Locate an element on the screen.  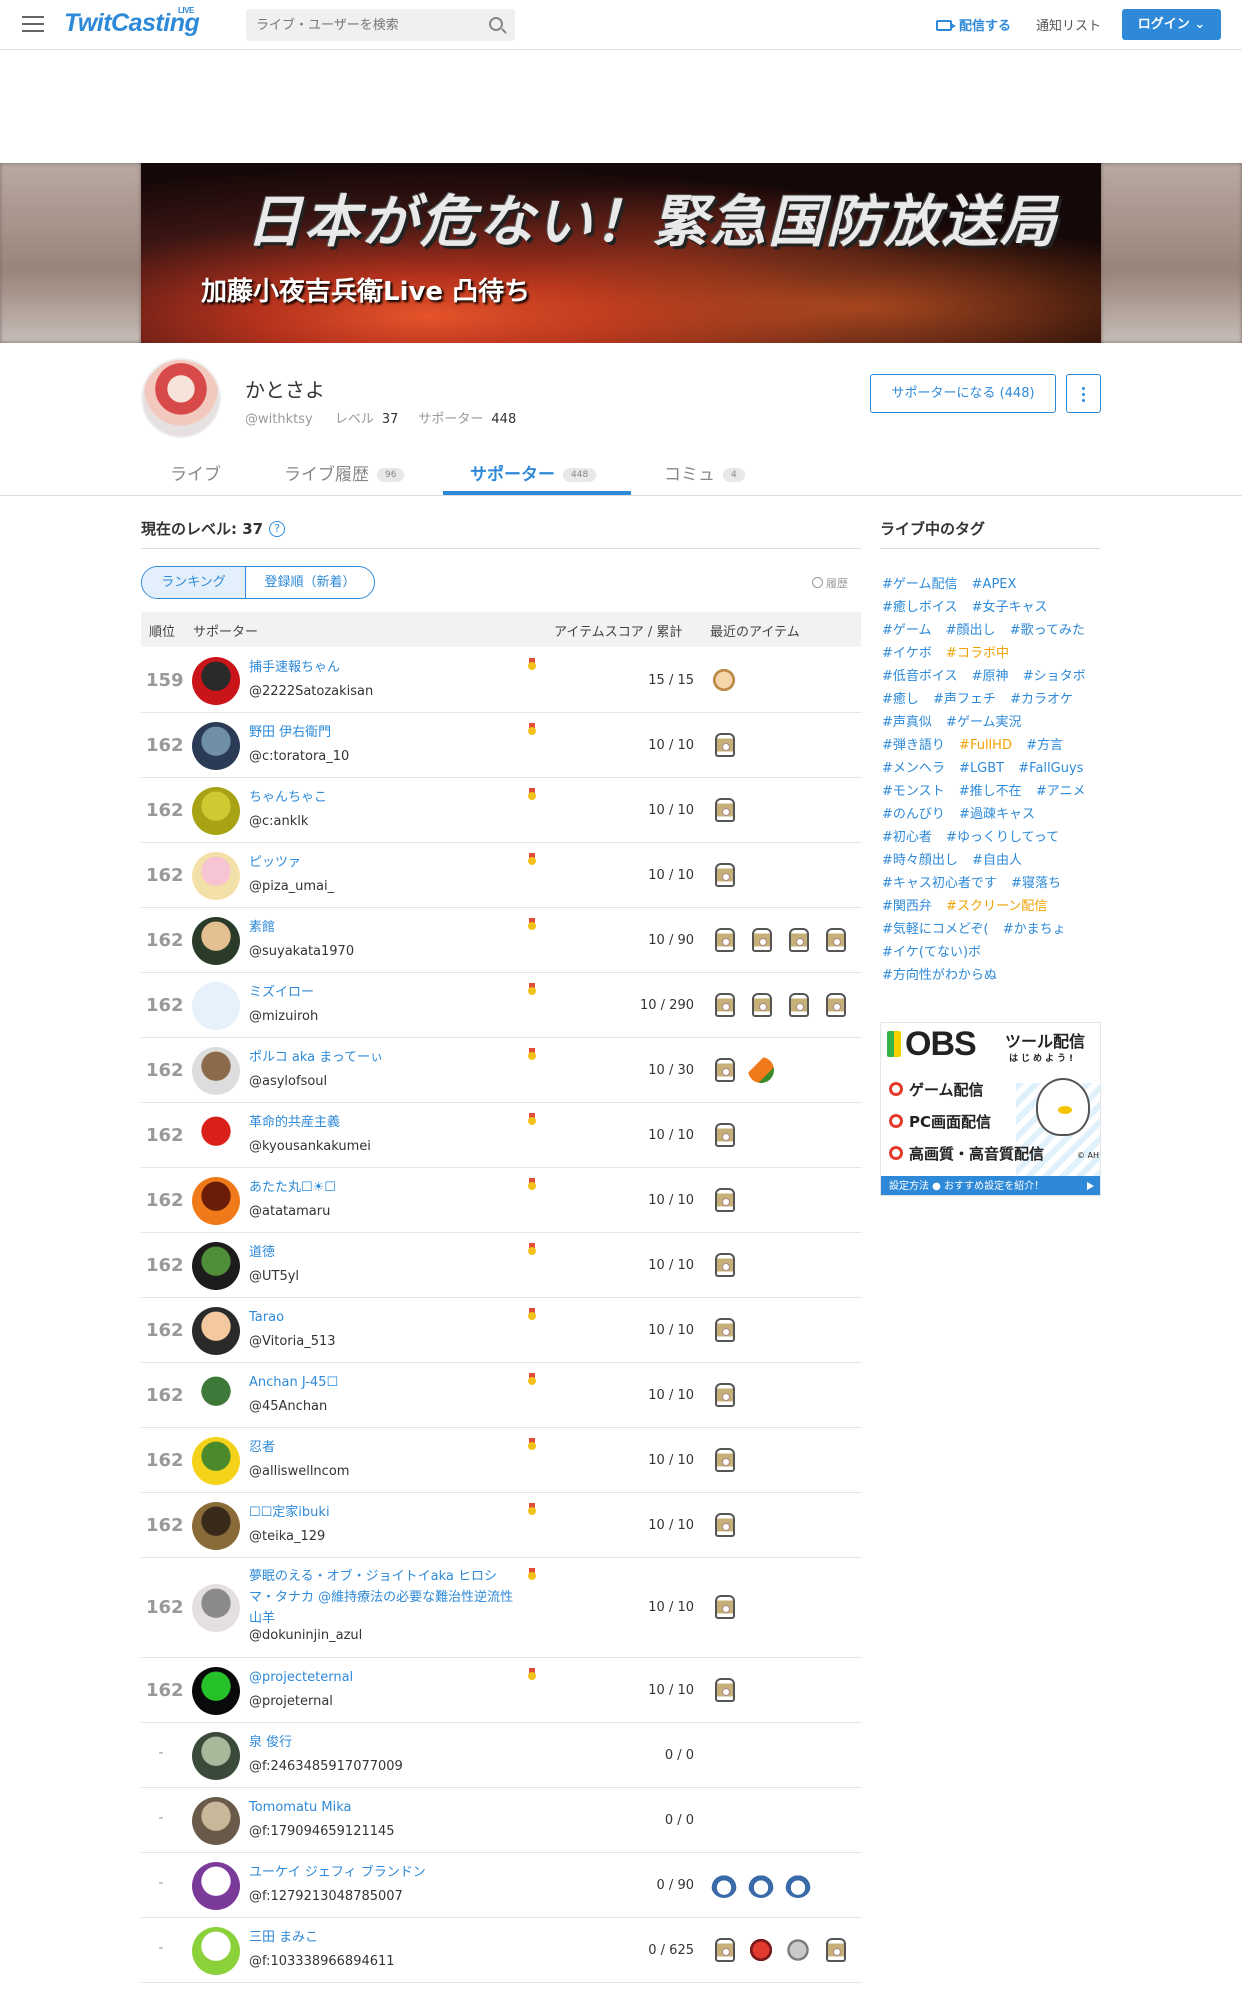
table-row: - 泉 俊行 @f:2463485917077009 0 / 0 is located at coordinates (501, 1755).